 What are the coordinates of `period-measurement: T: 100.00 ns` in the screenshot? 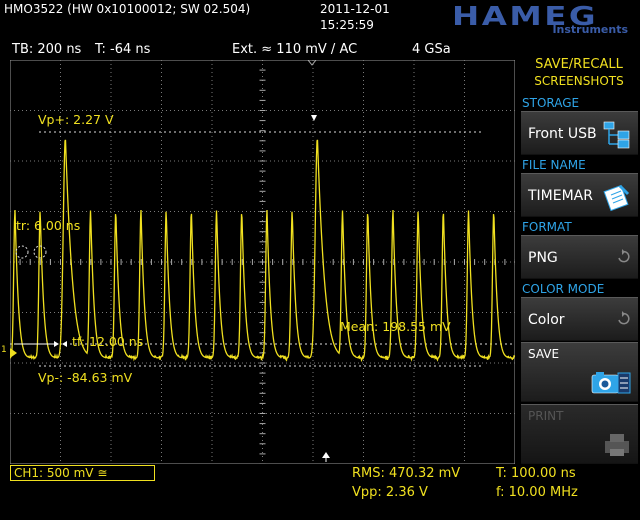 It's located at (536, 473).